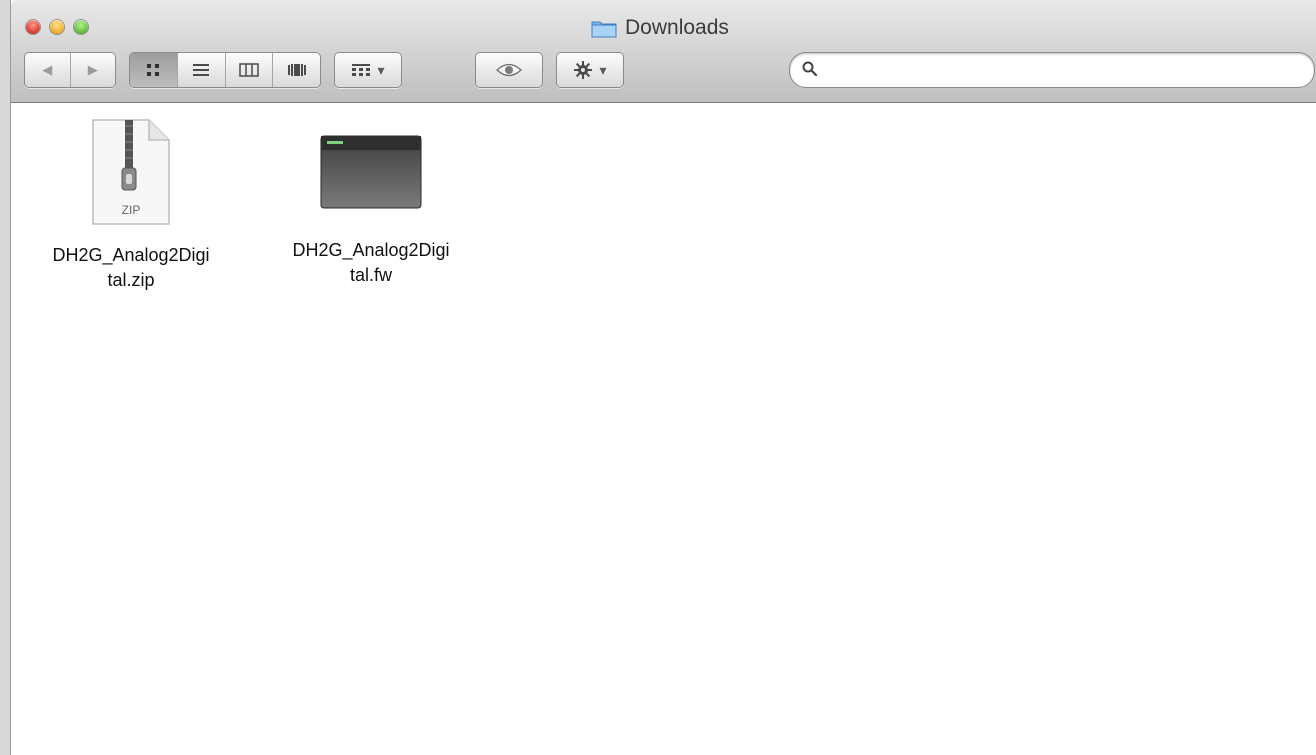  I want to click on file-item-fw: DH2G_Analog2Digi tal.fw, so click(371, 203).